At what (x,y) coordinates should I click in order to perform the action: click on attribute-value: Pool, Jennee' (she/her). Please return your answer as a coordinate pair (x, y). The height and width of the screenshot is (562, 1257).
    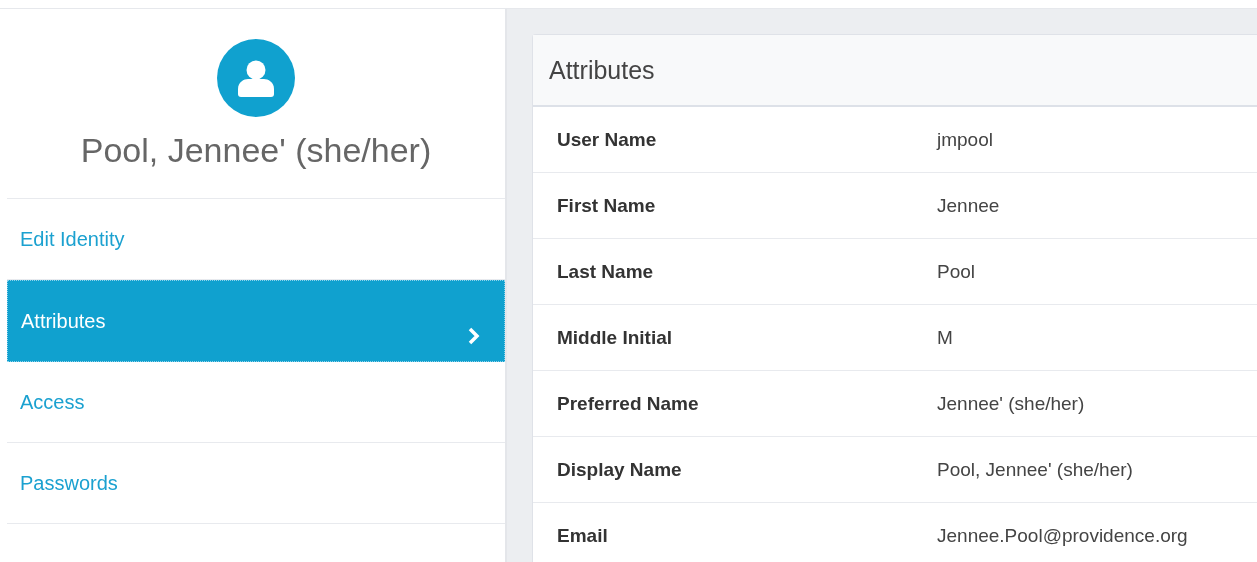
    Looking at the image, I should click on (1035, 469).